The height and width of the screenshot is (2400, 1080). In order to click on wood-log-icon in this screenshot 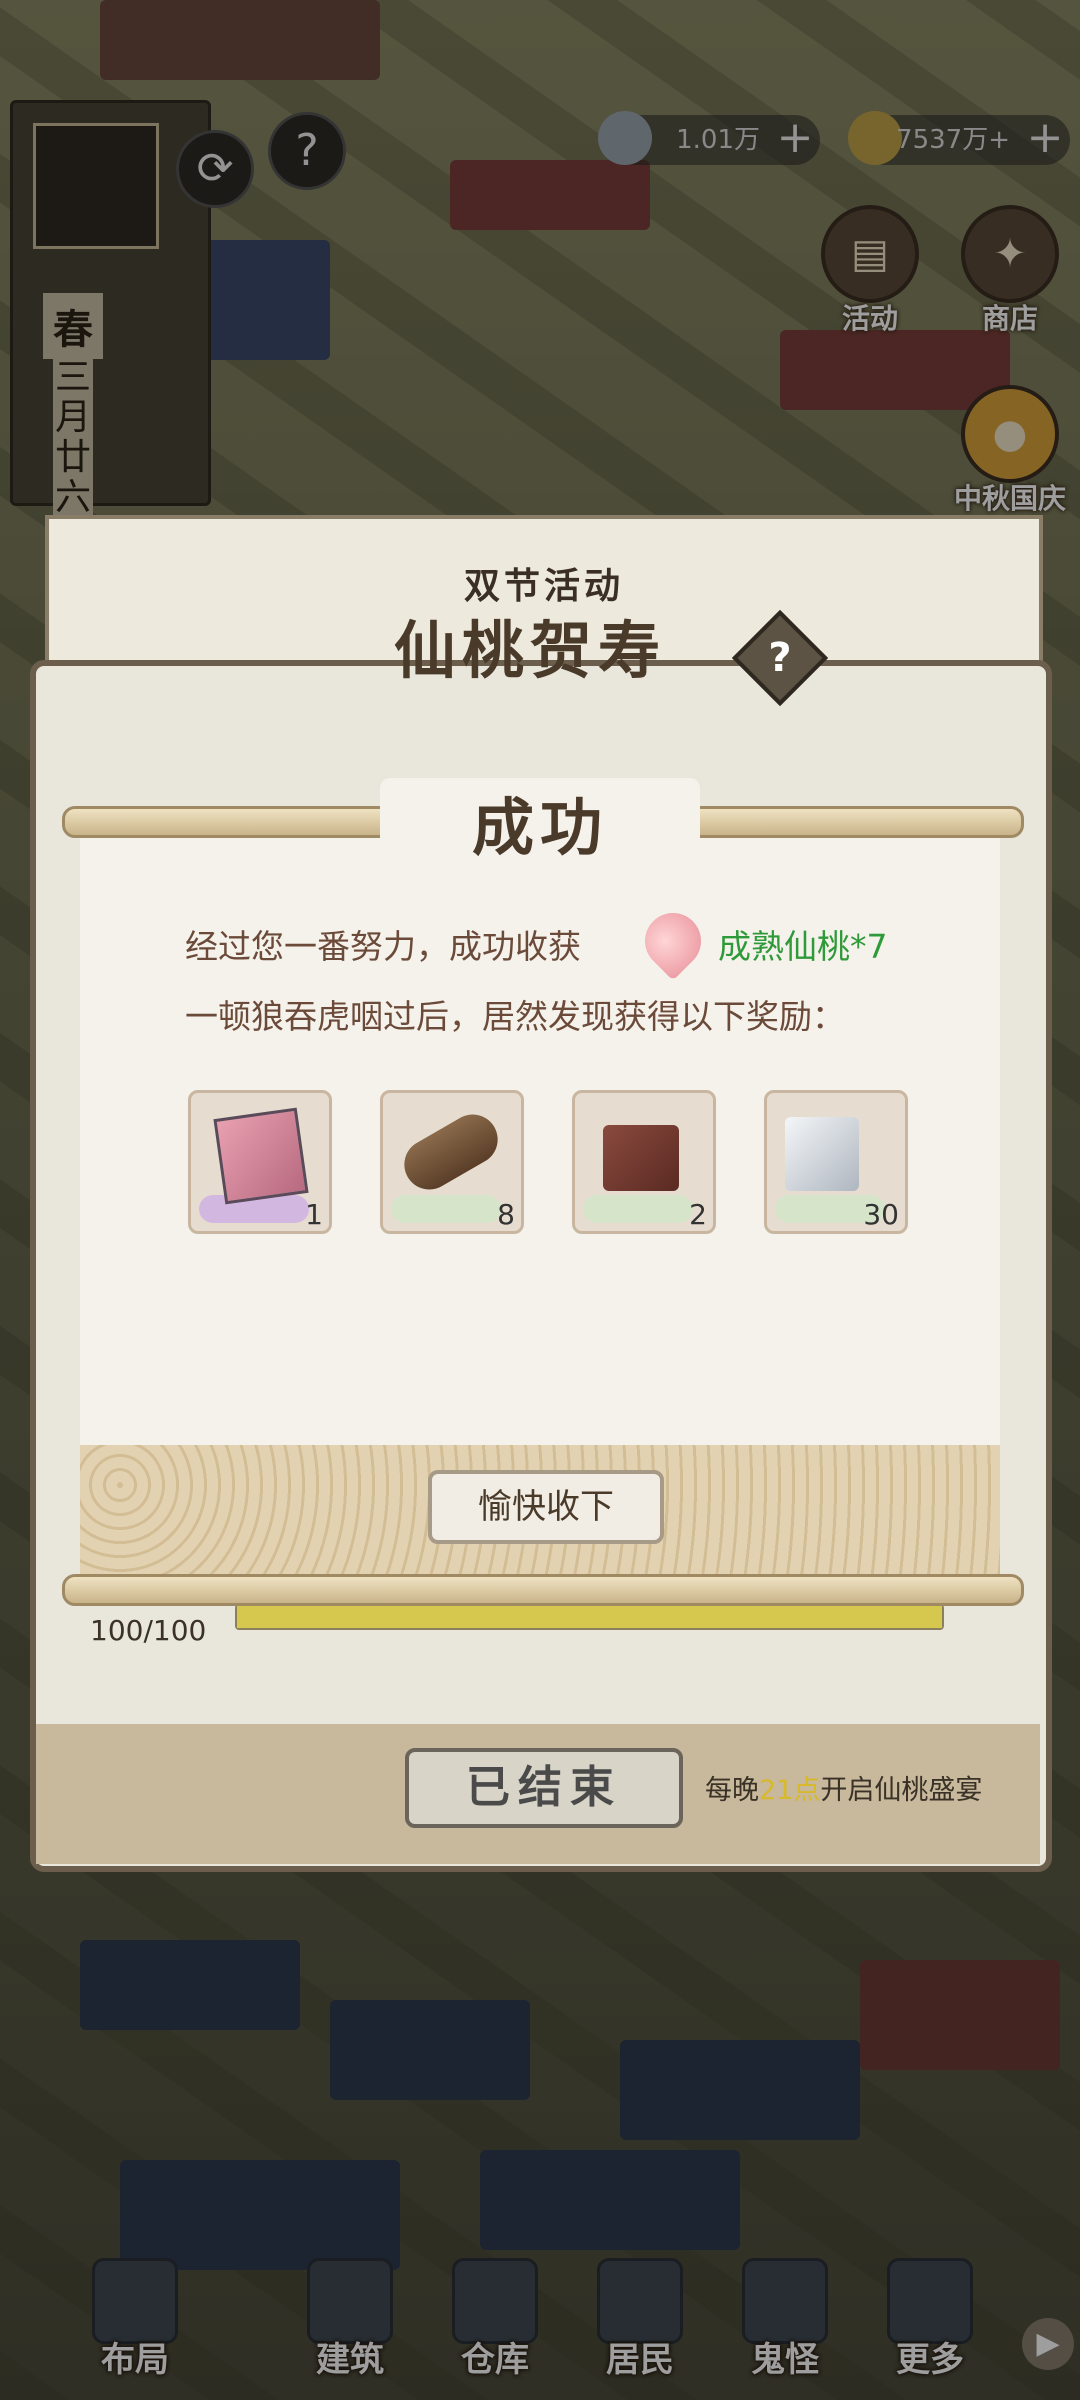, I will do `click(451, 1152)`.